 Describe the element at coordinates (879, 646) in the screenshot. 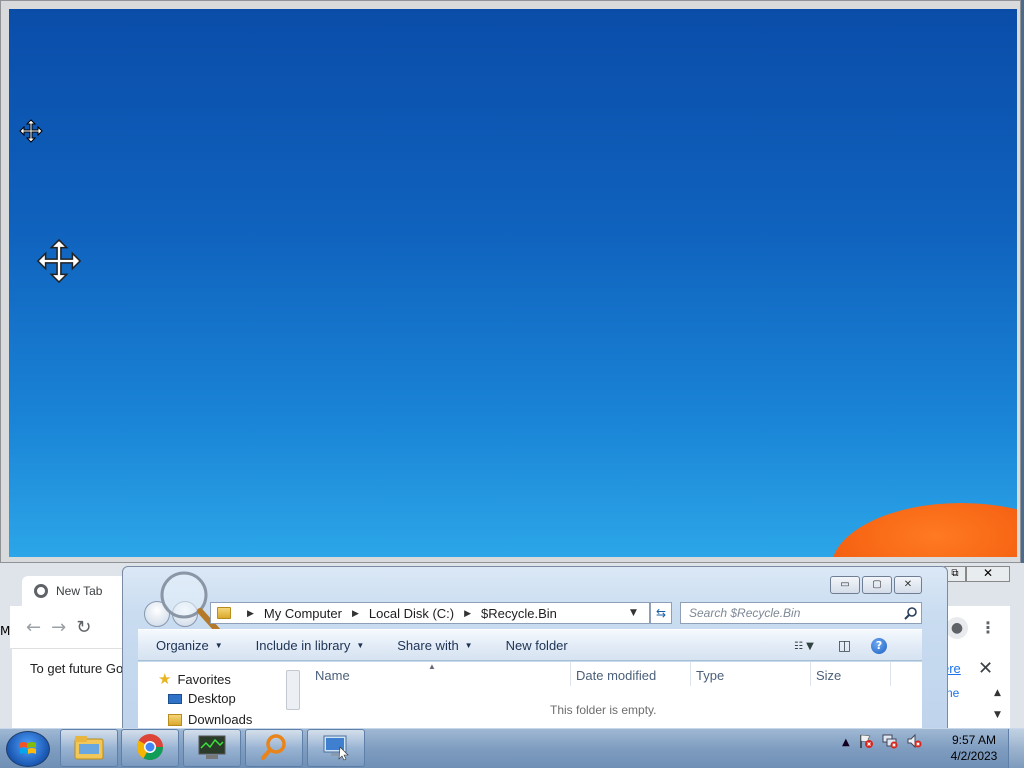

I see `help-icon: ?` at that location.